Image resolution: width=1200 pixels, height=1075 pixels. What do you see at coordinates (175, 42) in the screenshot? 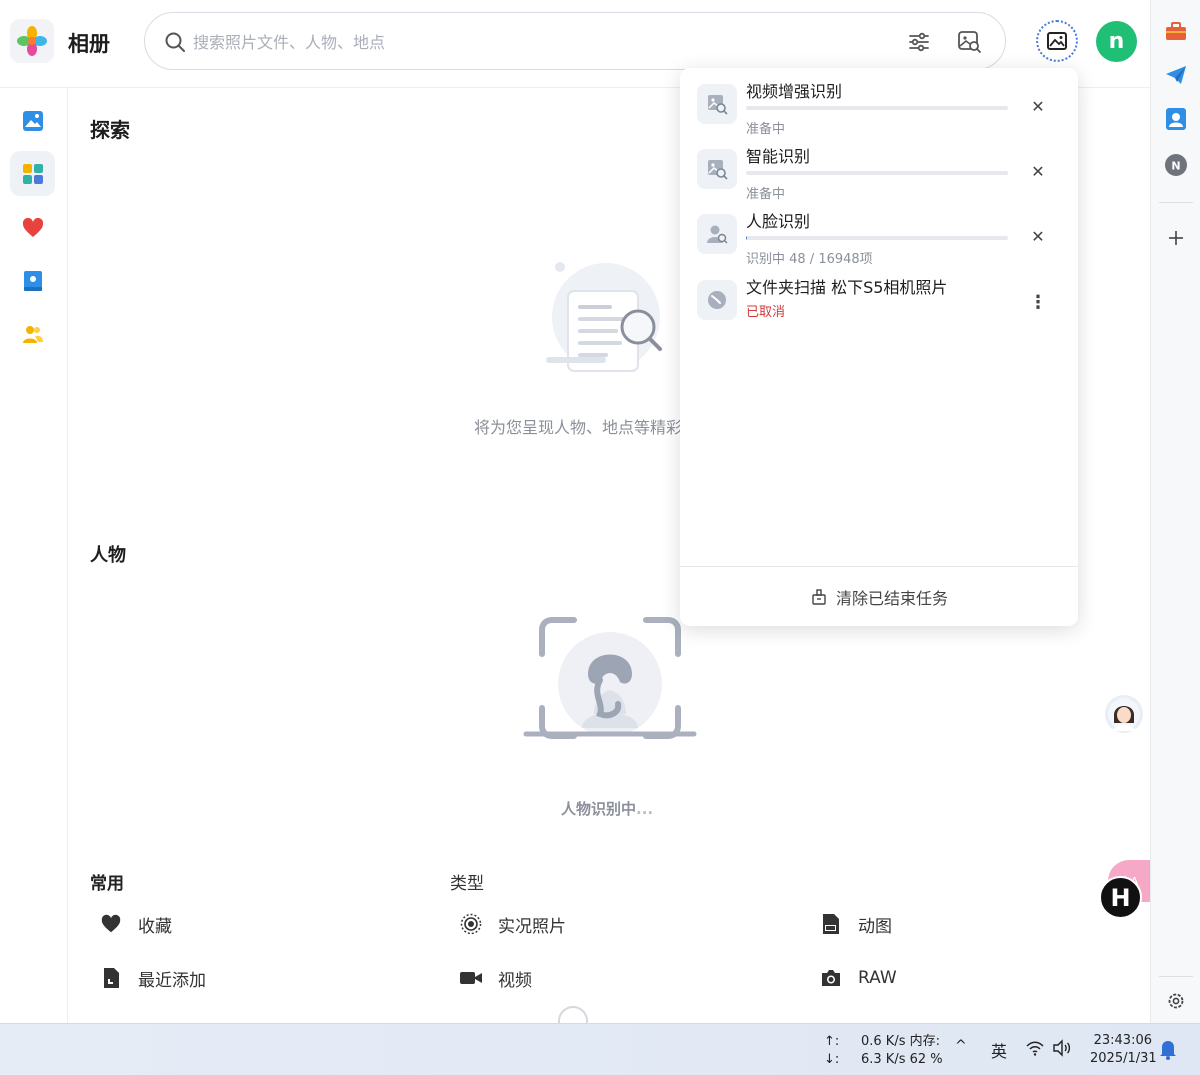
I see `search-icon` at bounding box center [175, 42].